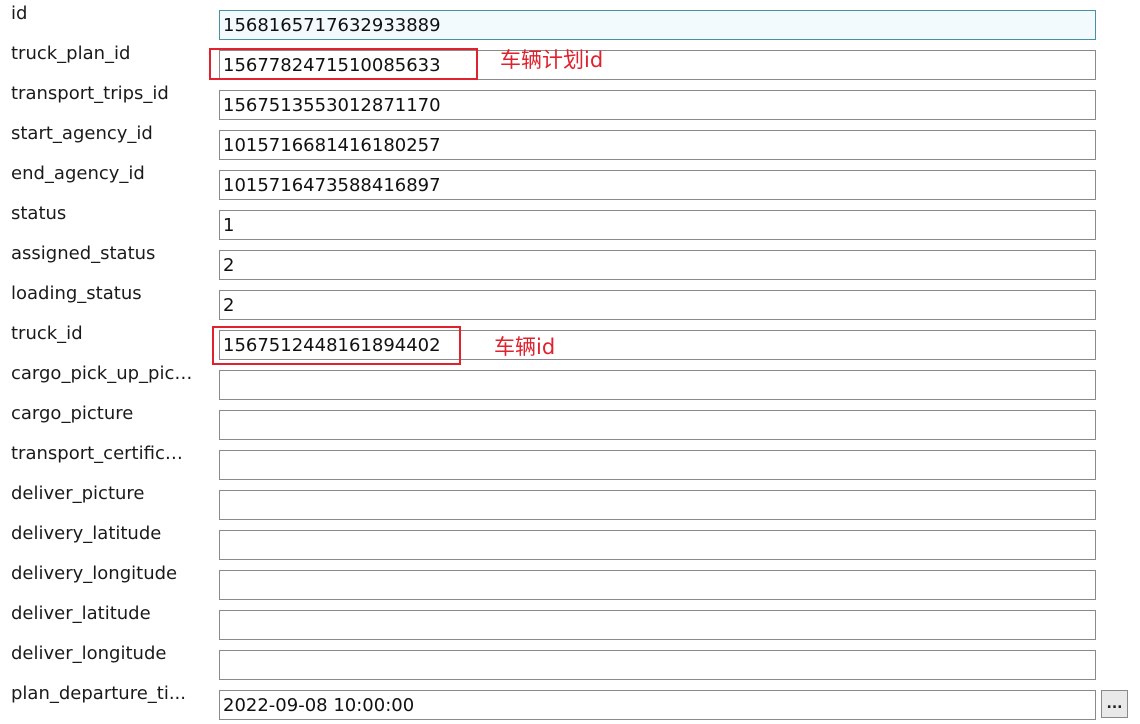  What do you see at coordinates (657, 145) in the screenshot?
I see `start-agency-id-input` at bounding box center [657, 145].